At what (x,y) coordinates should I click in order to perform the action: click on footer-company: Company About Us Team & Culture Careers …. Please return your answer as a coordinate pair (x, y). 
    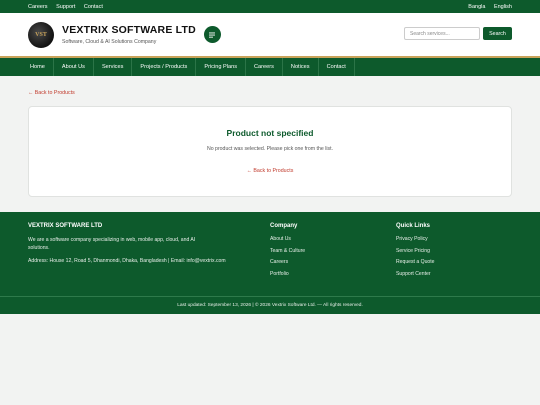
    Looking at the image, I should click on (333, 259).